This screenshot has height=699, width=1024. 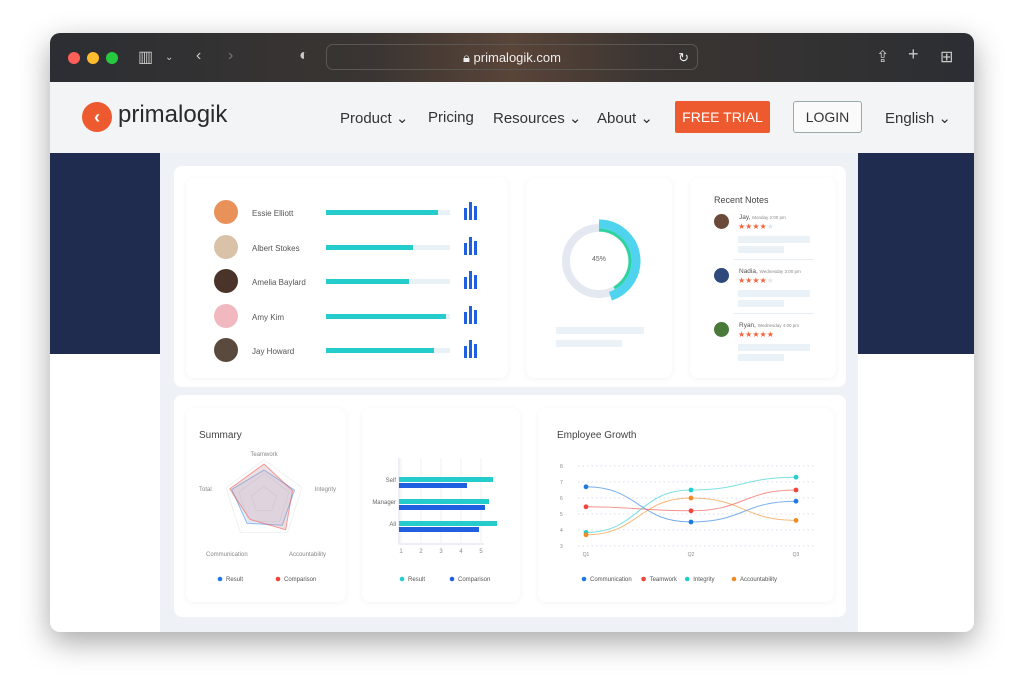 I want to click on share-icon: ⇪, so click(x=882, y=57).